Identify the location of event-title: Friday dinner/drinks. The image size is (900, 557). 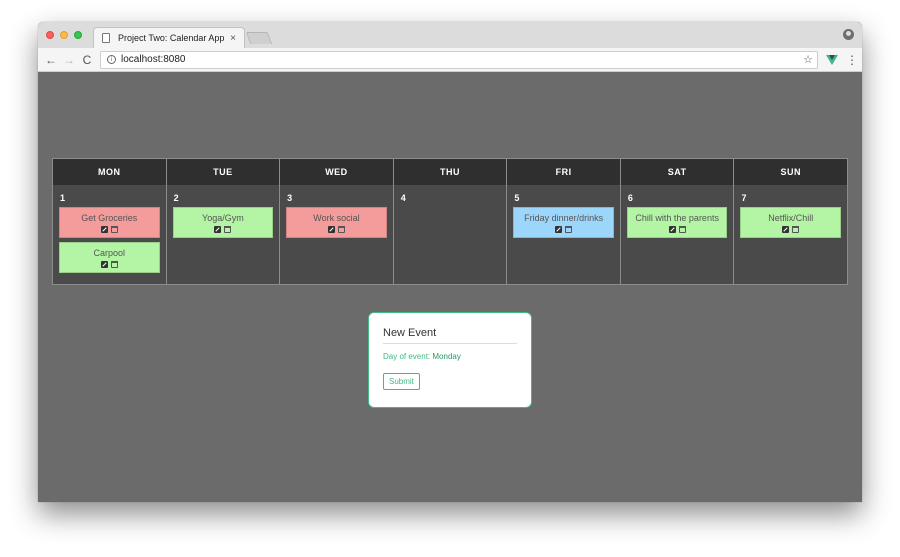
(564, 217).